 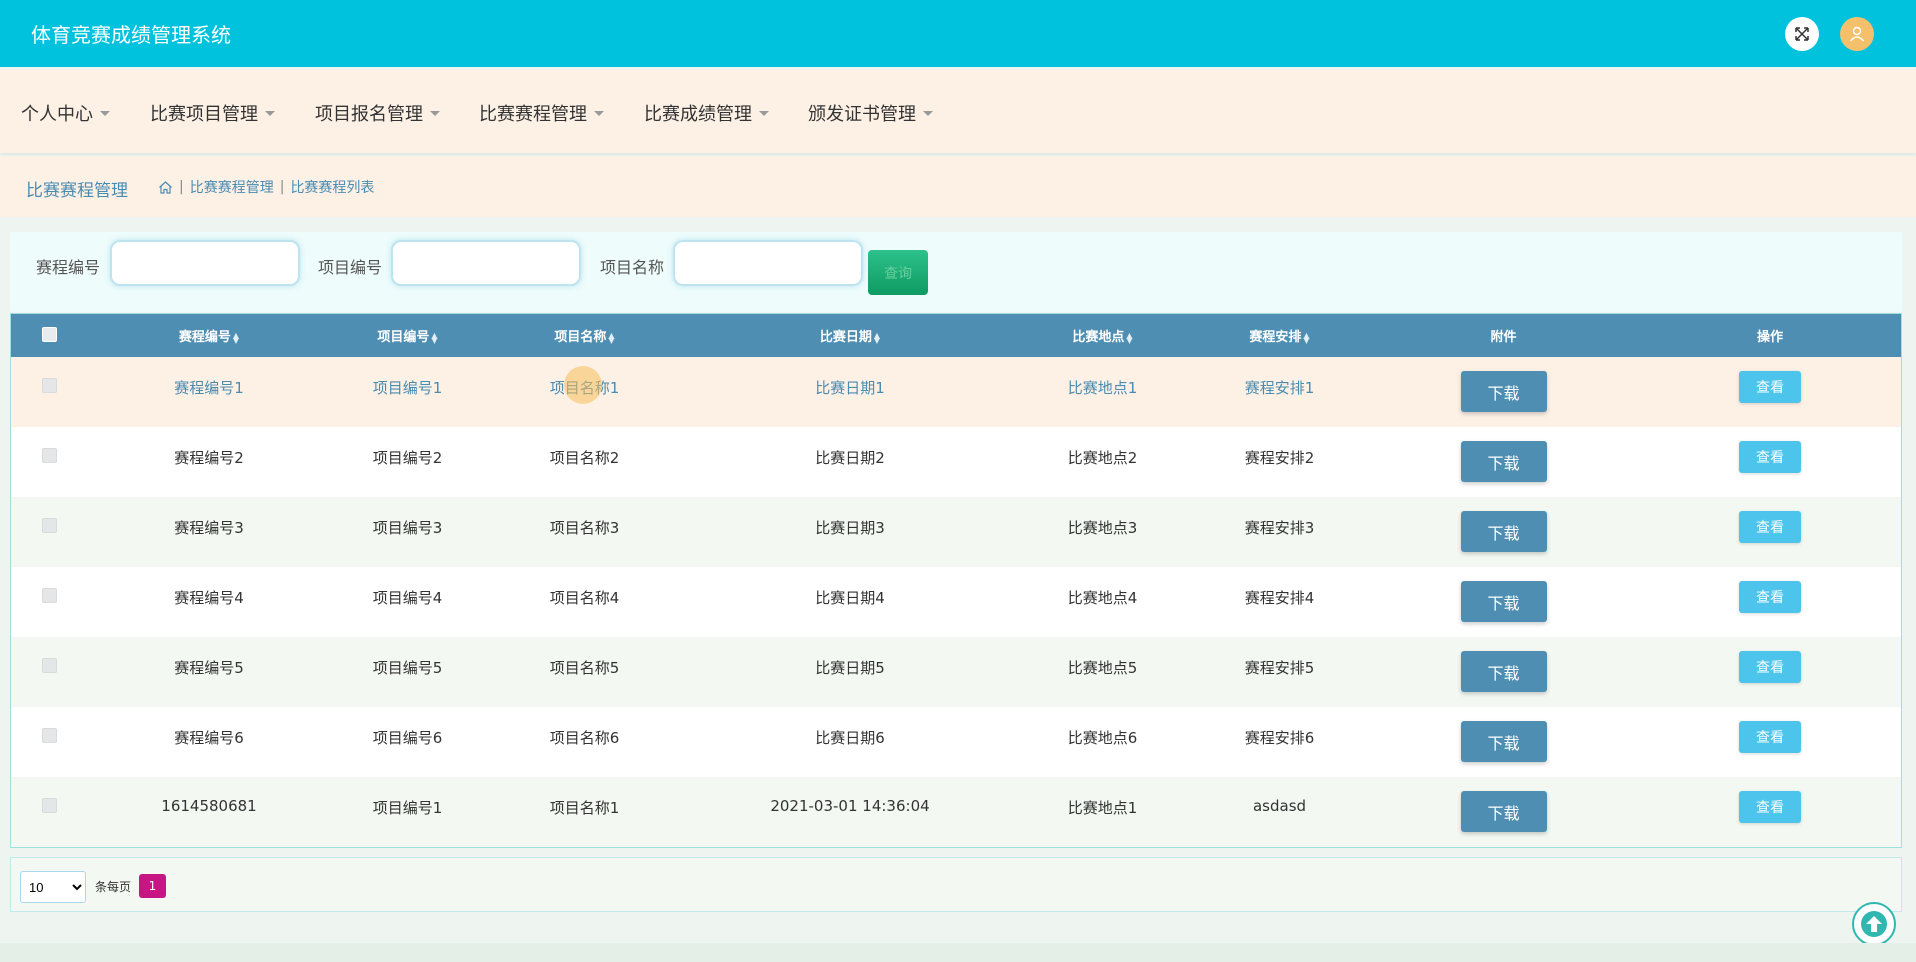 I want to click on column-header-arrangement: 赛程安排 ▲ ▼, so click(x=1279, y=335).